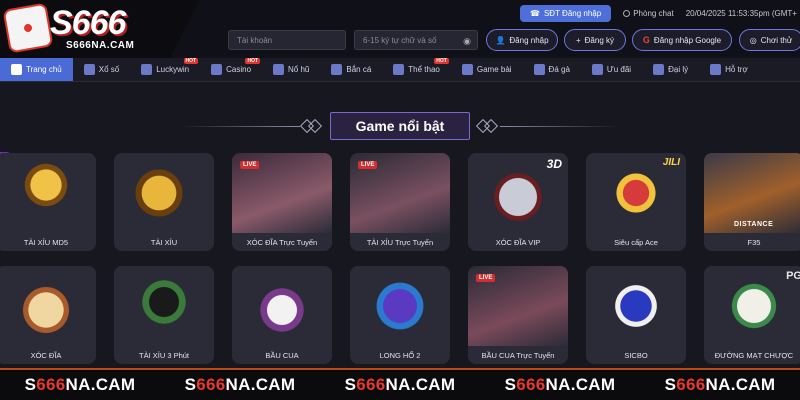  I want to click on phone-login-label: SĐT Đăng nhập, so click(572, 13).